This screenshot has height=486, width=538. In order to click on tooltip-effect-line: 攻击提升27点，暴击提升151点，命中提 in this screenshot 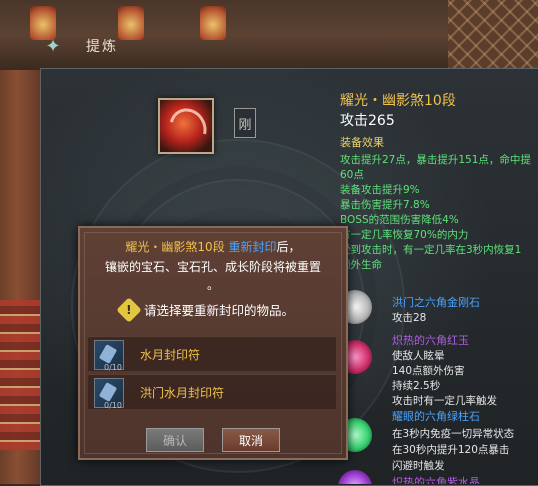, I will do `click(435, 160)`.